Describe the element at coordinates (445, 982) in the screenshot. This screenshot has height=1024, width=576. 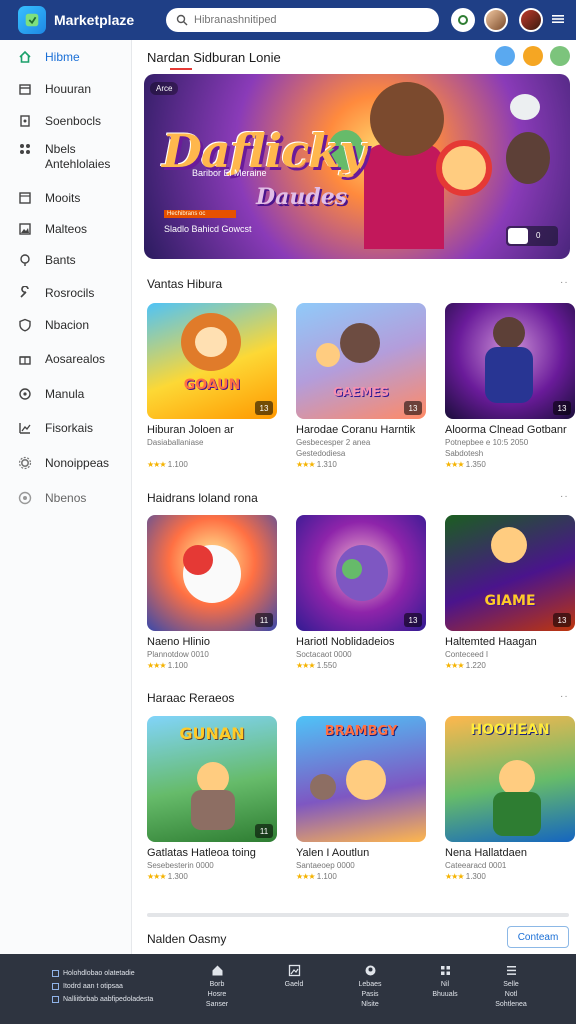
I see `bottom-nav-grid: Nil Bhuuals` at that location.